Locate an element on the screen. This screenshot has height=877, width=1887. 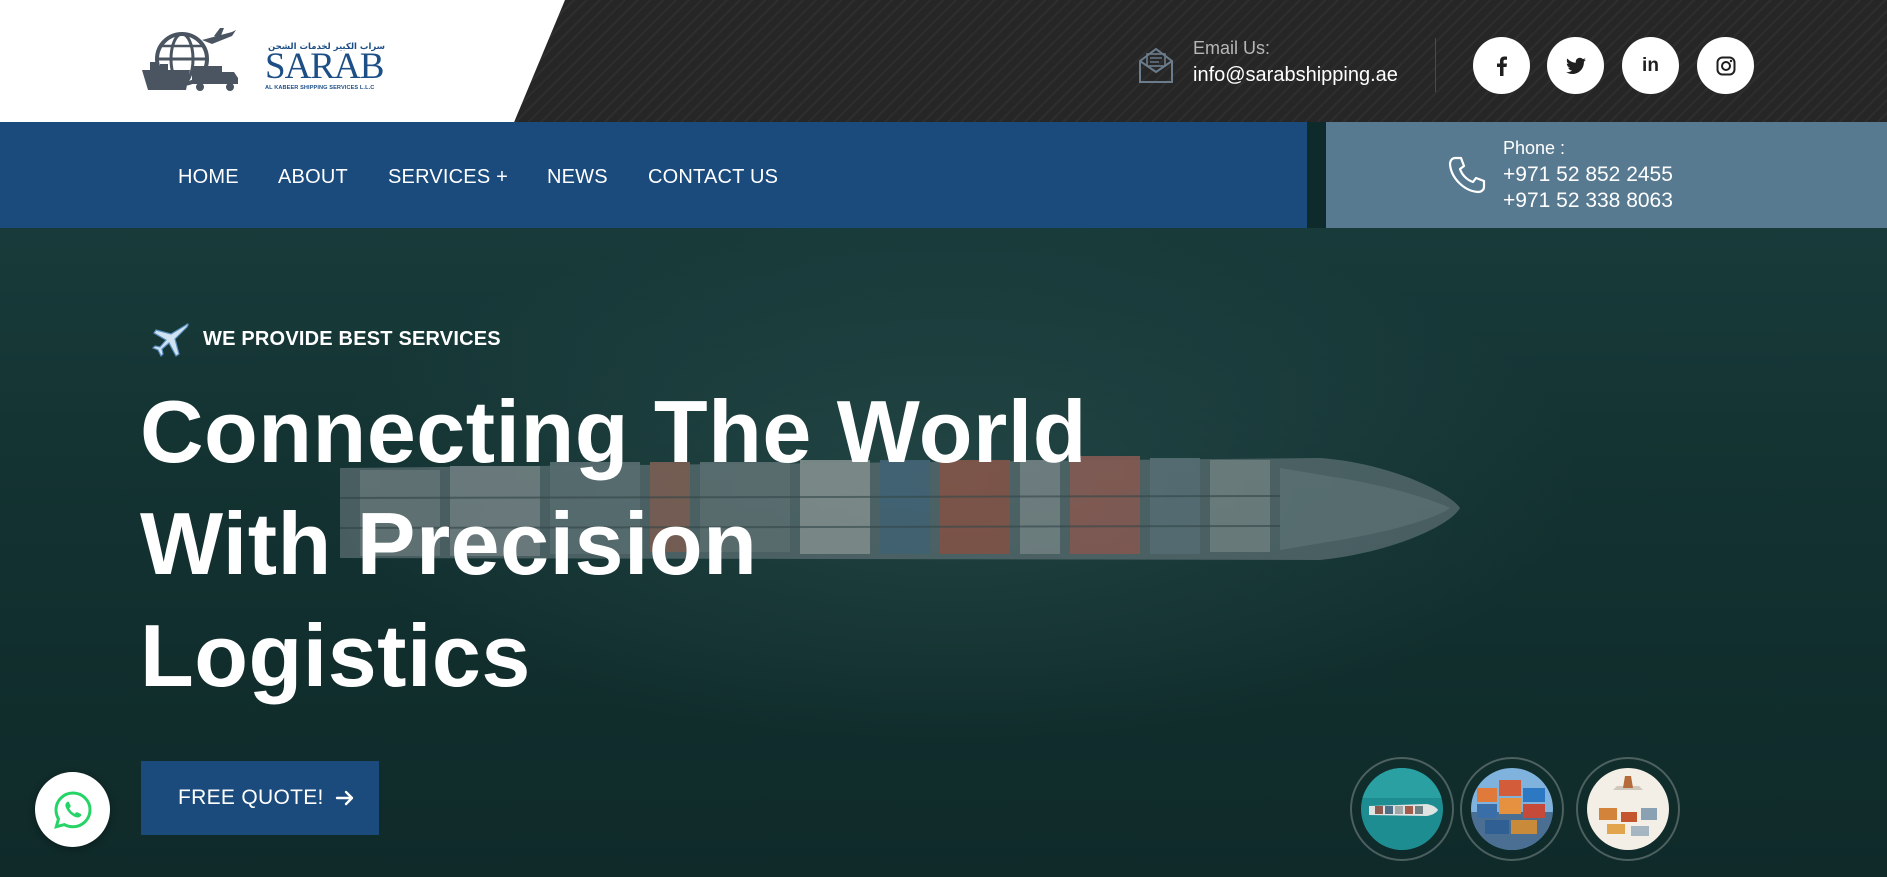
nav-item-news: NEWS is located at coordinates (577, 177).